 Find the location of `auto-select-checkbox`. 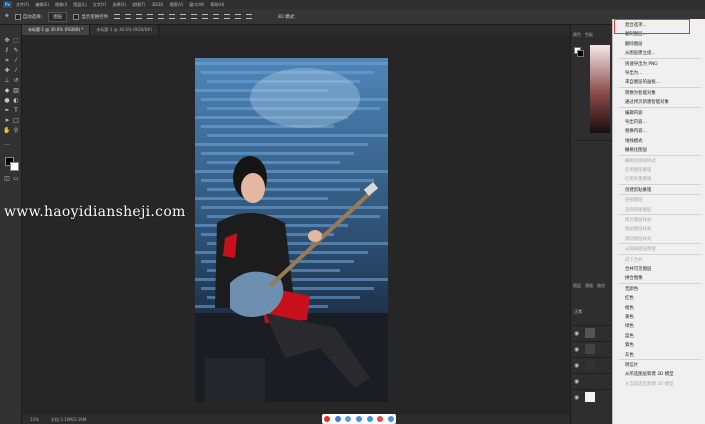

auto-select-checkbox is located at coordinates (17, 16).